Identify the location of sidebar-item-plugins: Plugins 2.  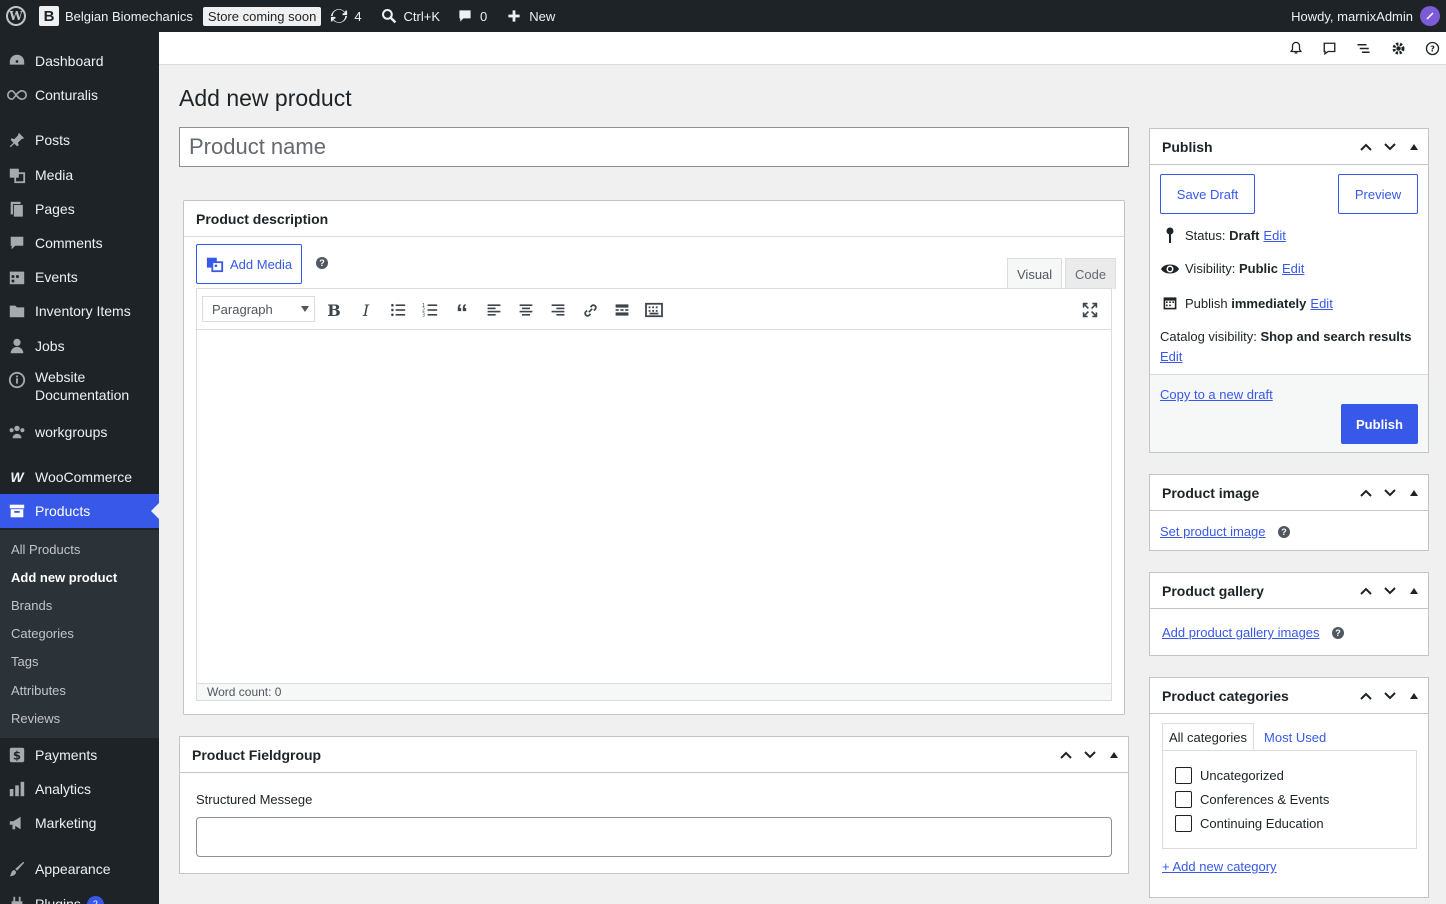
(79, 895).